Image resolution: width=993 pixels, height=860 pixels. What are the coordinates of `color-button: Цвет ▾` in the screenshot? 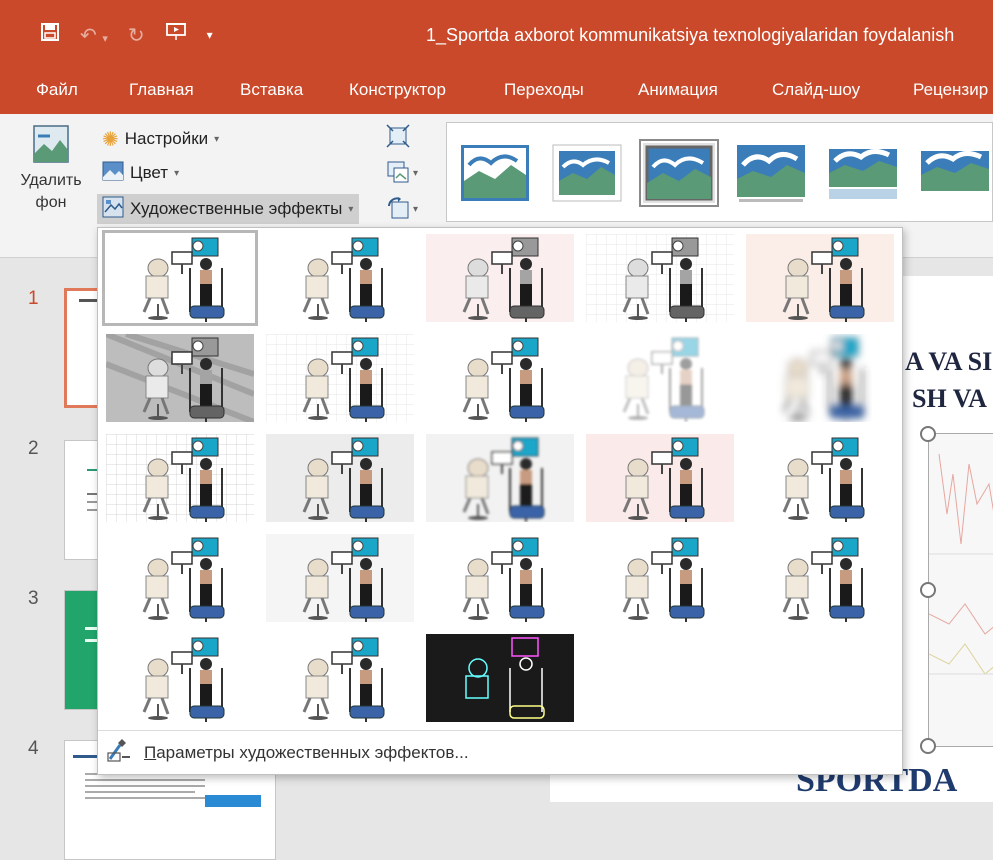 It's located at (140, 173).